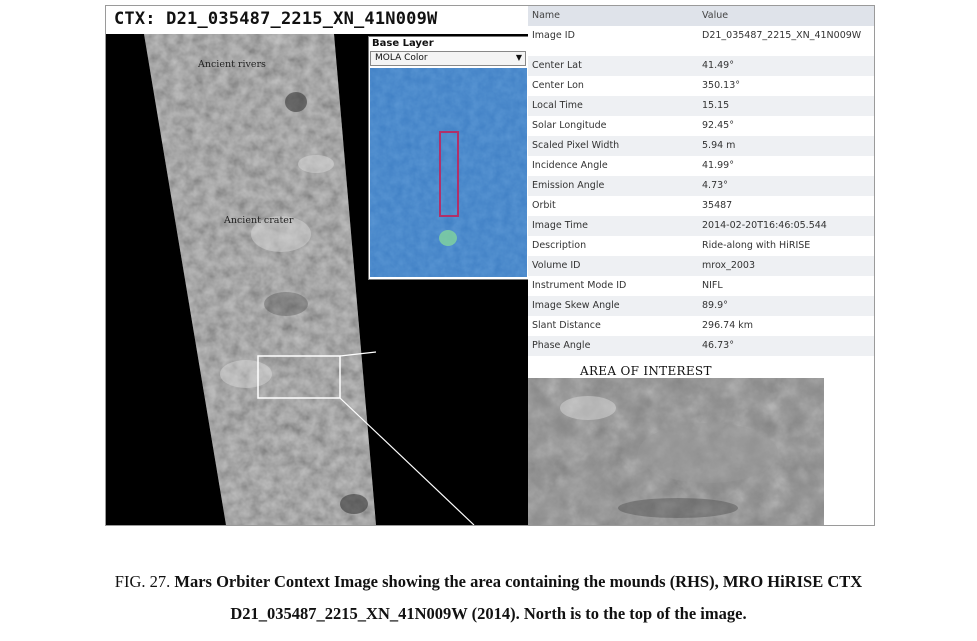 The width and height of the screenshot is (977, 641). What do you see at coordinates (701, 186) in the screenshot?
I see `table-row: Emission Angle 4.73°` at bounding box center [701, 186].